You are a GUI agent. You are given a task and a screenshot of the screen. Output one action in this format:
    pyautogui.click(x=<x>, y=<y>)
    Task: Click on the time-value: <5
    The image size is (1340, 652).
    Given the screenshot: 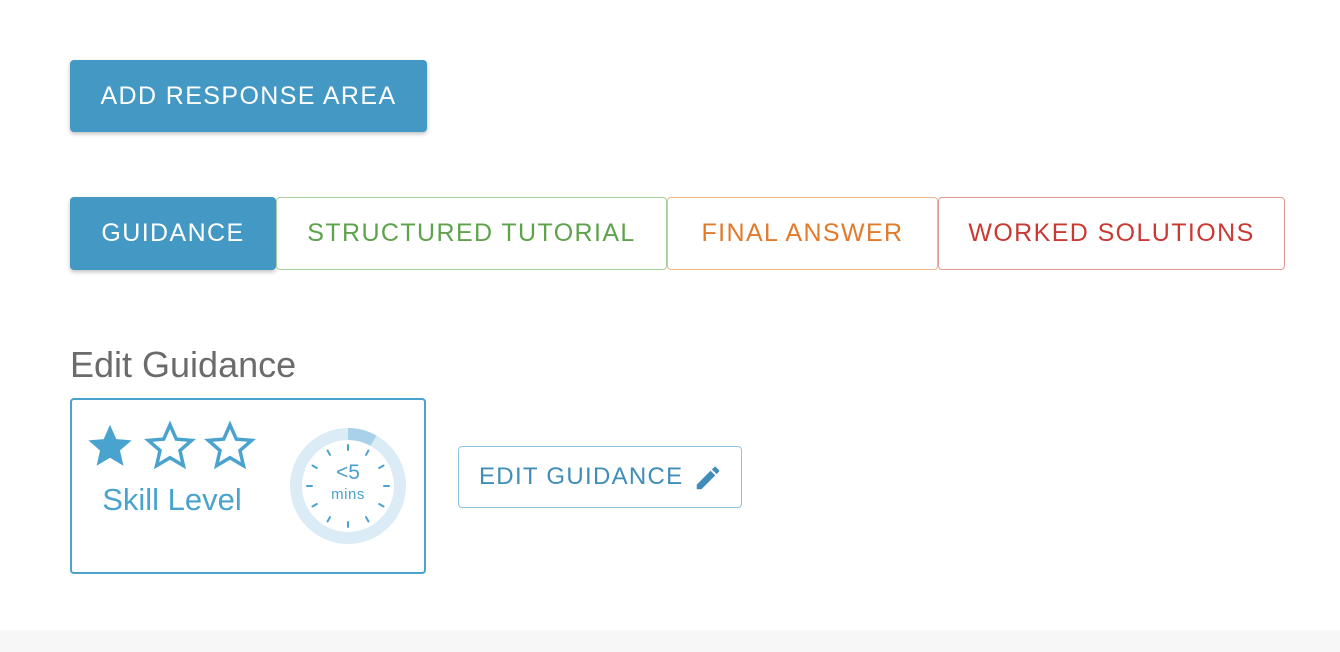 What is the action you would take?
    pyautogui.click(x=348, y=472)
    